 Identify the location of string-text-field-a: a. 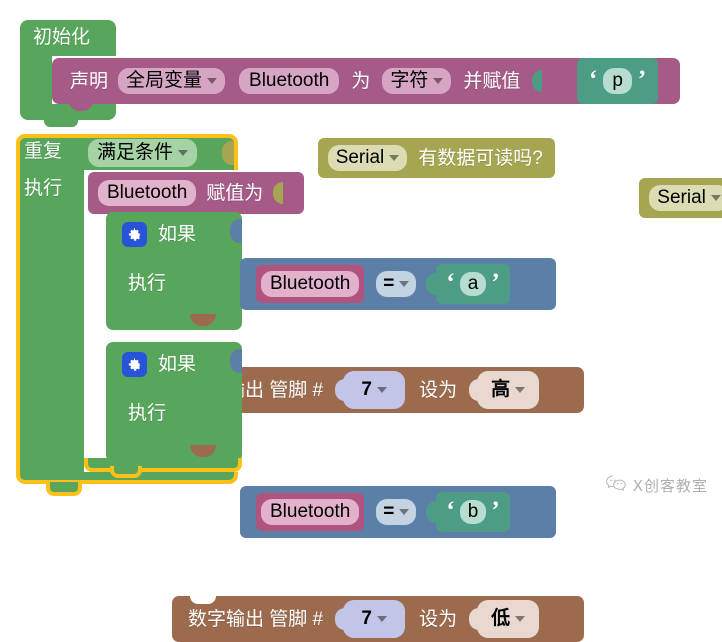
(473, 284).